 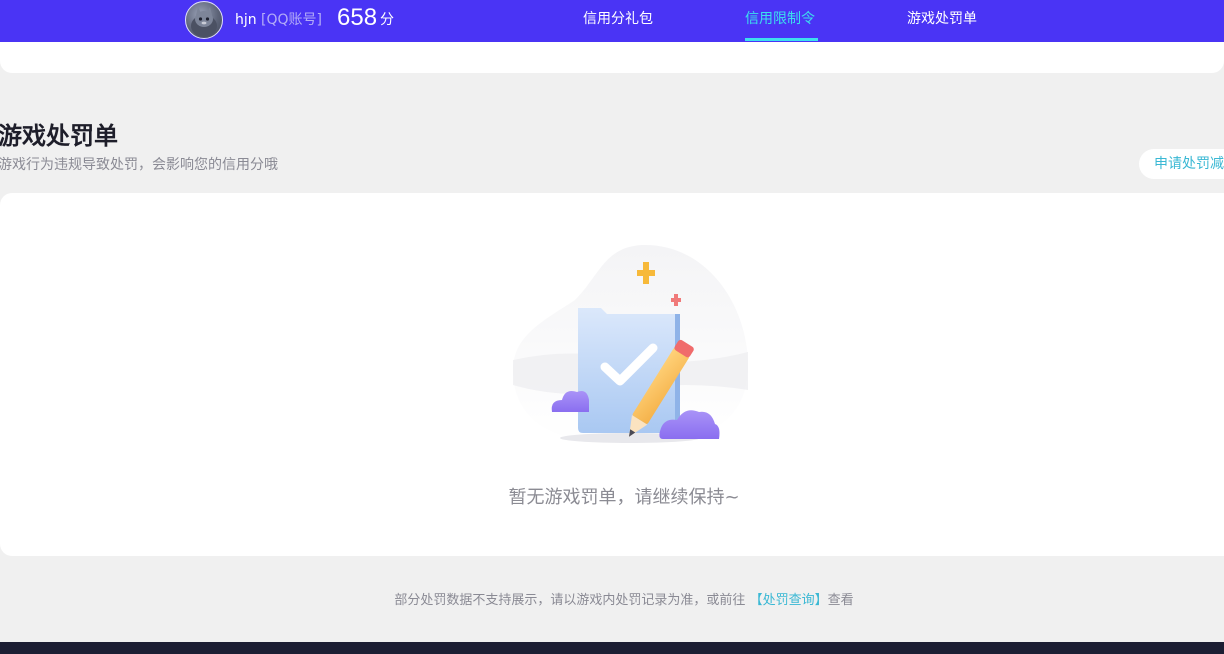 What do you see at coordinates (631, 345) in the screenshot?
I see `empty-state-illustration` at bounding box center [631, 345].